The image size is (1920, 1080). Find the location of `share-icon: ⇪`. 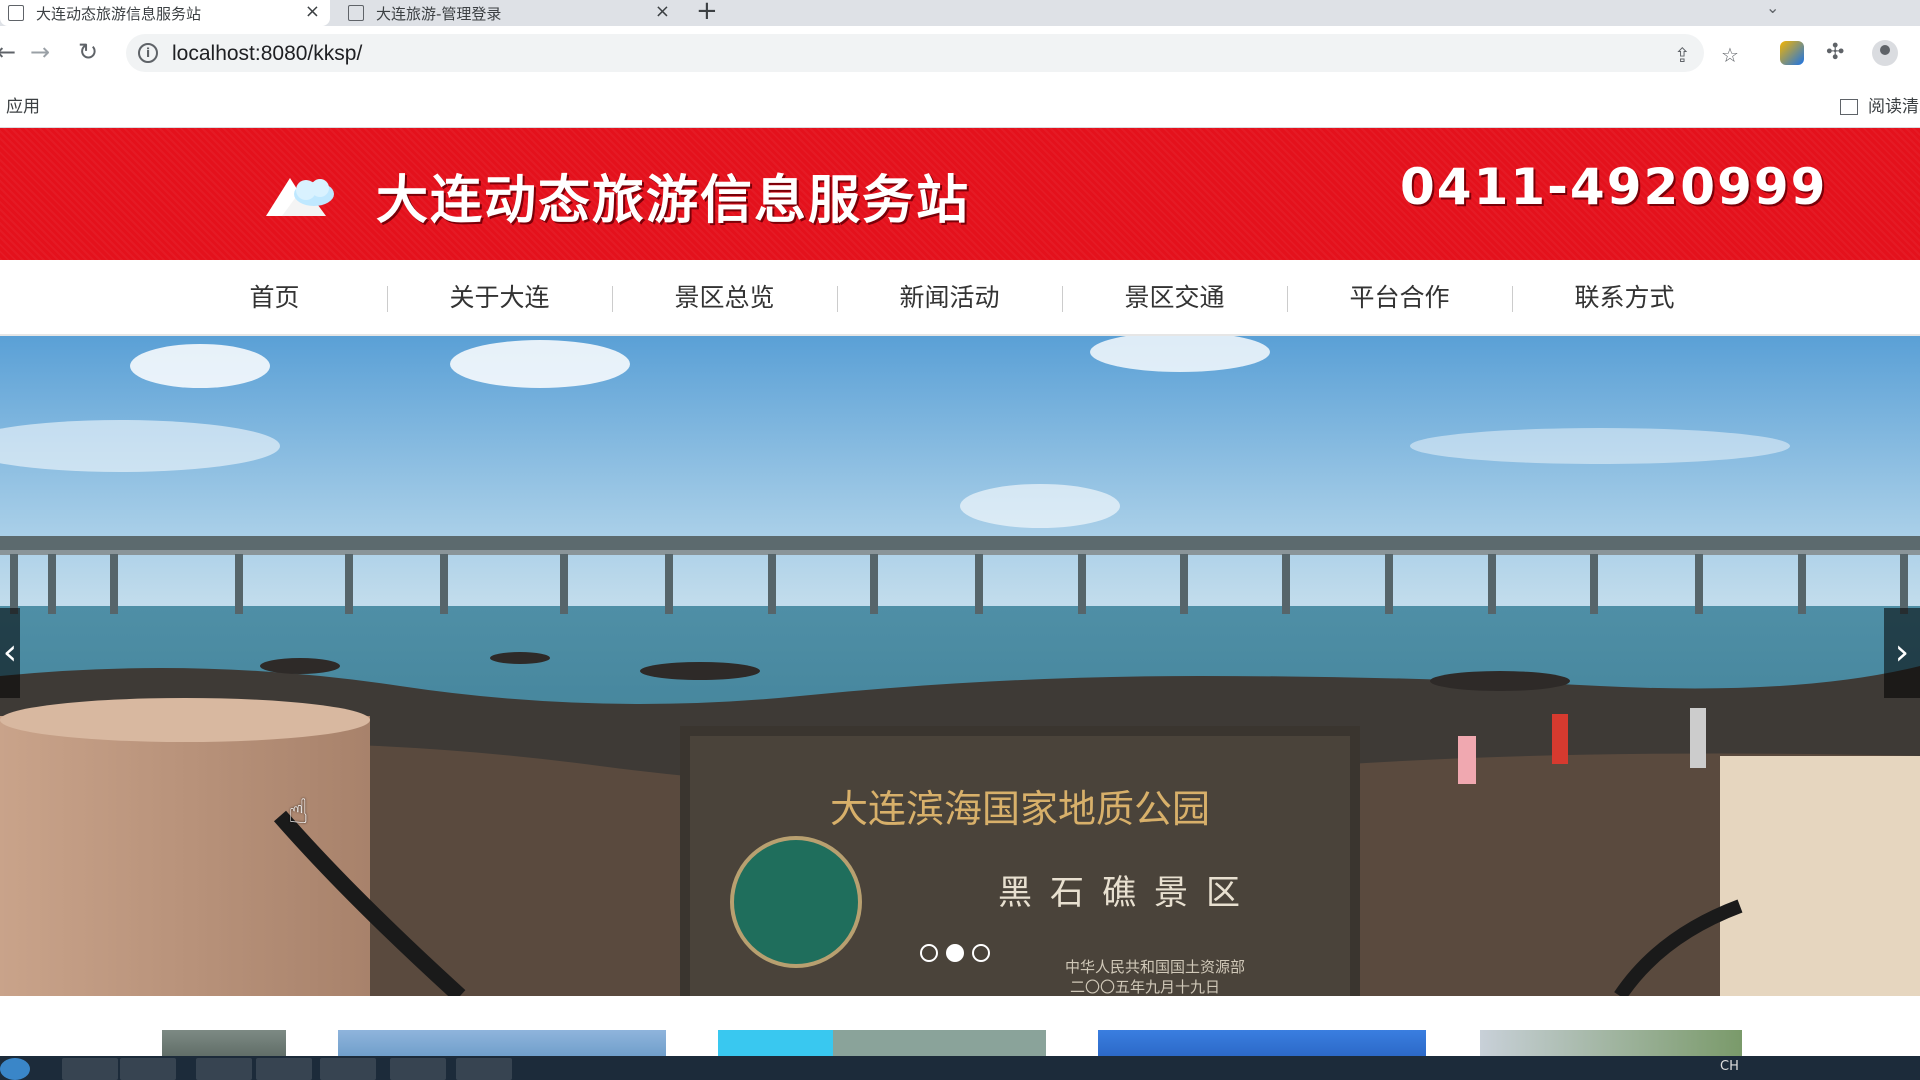

share-icon: ⇪ is located at coordinates (1682, 55).